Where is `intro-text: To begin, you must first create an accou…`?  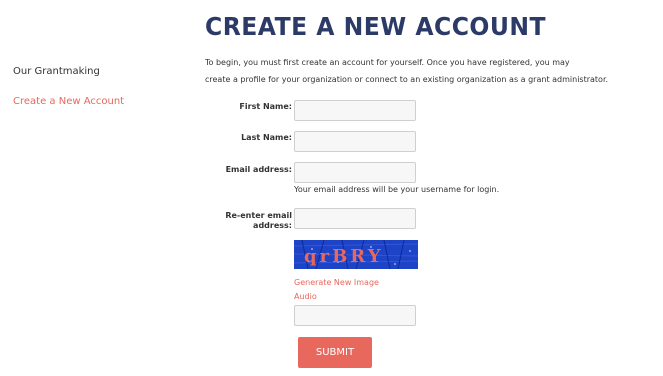 intro-text: To begin, you must first create an accou… is located at coordinates (430, 71).